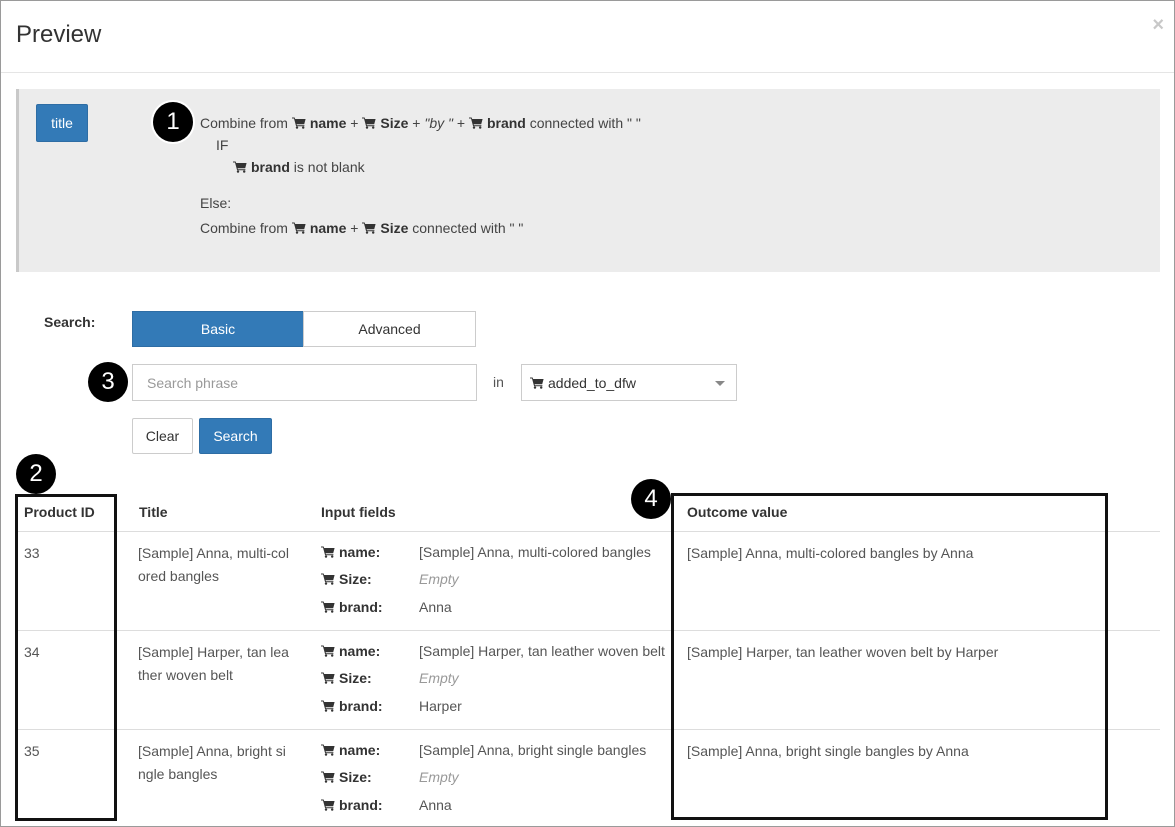 Image resolution: width=1175 pixels, height=827 pixels. I want to click on search-button: Search, so click(235, 436).